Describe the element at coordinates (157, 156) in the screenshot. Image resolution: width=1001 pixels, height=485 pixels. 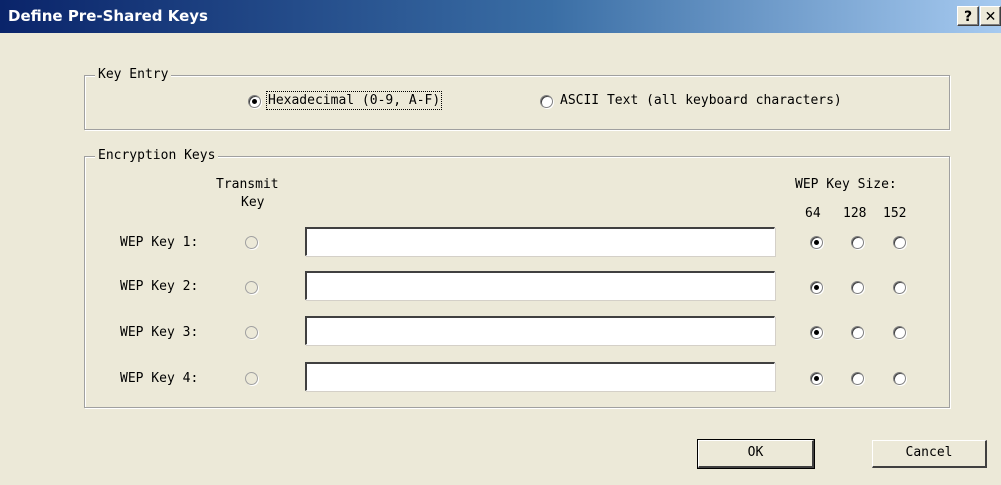
I see `encryption-keys-legend: Encryption Keys` at that location.